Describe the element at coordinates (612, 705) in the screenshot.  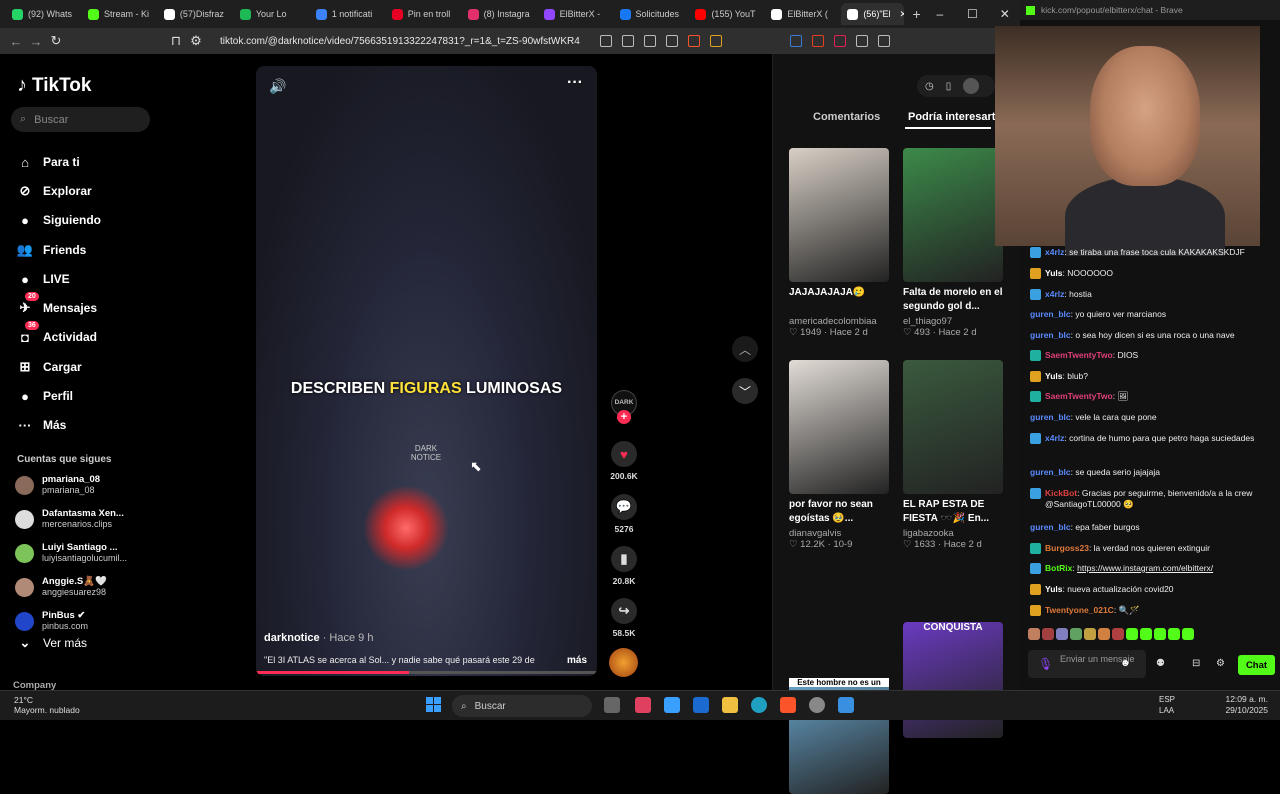
I see `task-view-icon` at that location.